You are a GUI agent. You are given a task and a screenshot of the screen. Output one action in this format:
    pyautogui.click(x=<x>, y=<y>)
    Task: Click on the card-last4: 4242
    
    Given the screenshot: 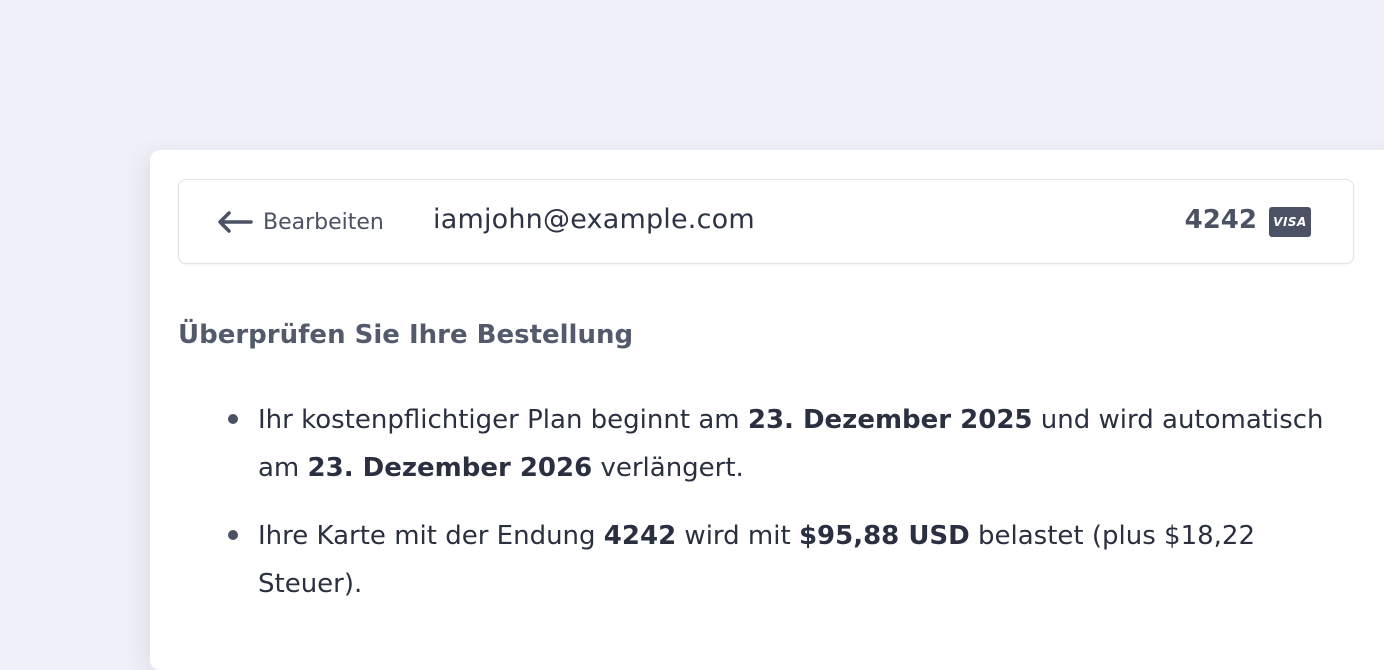 What is the action you would take?
    pyautogui.click(x=1220, y=220)
    